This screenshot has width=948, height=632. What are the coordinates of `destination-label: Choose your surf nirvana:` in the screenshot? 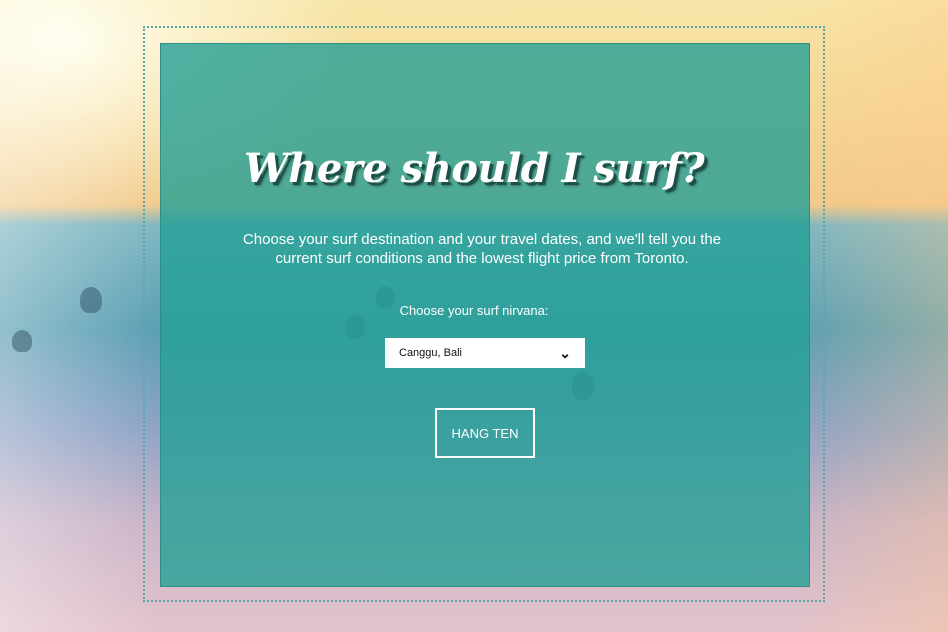 It's located at (474, 310).